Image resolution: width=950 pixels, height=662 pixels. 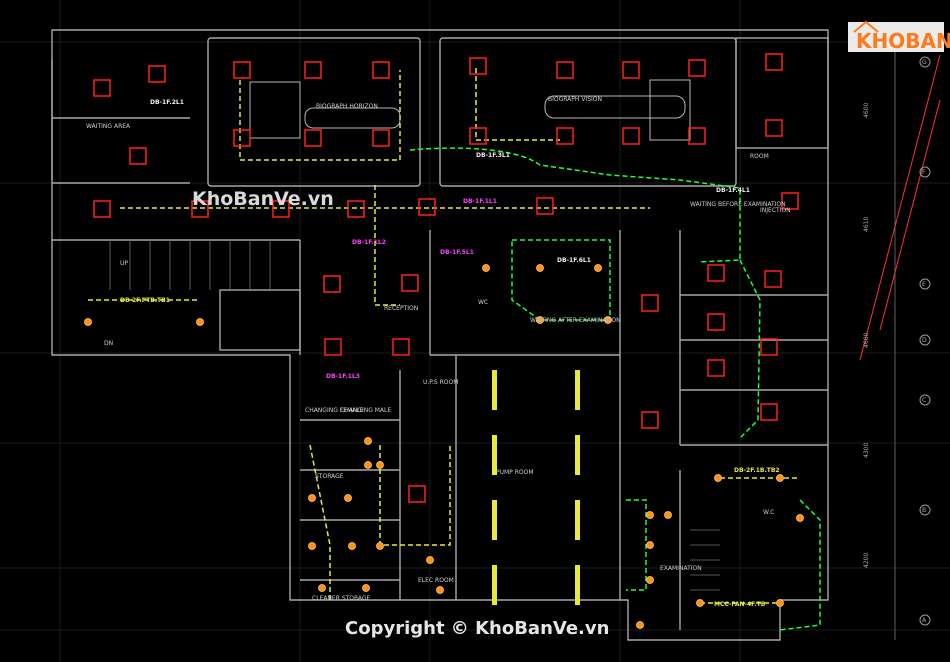 I want to click on room-label-examination: EXAMINATION, so click(x=681, y=568).